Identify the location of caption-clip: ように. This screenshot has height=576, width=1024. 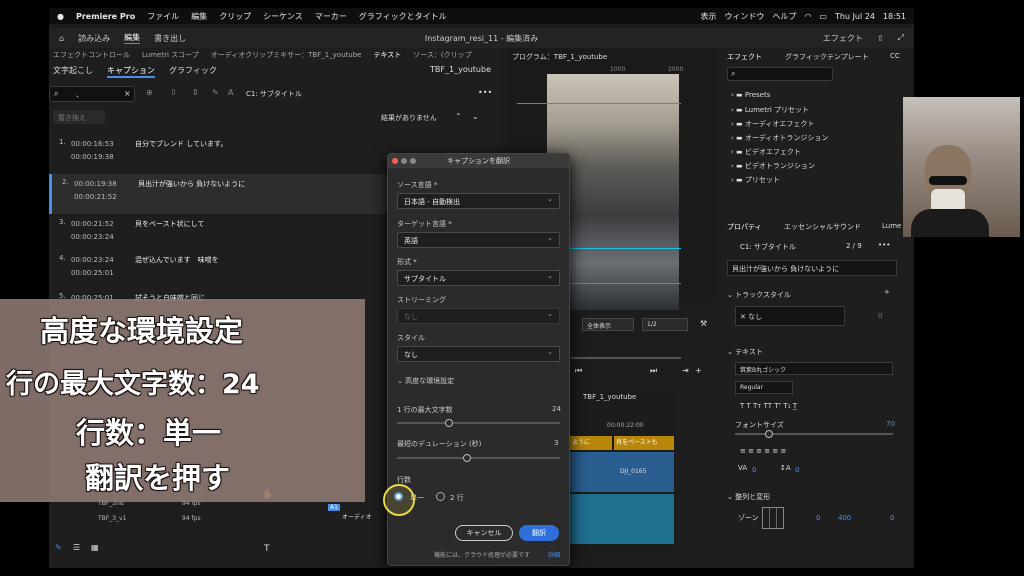
(591, 443).